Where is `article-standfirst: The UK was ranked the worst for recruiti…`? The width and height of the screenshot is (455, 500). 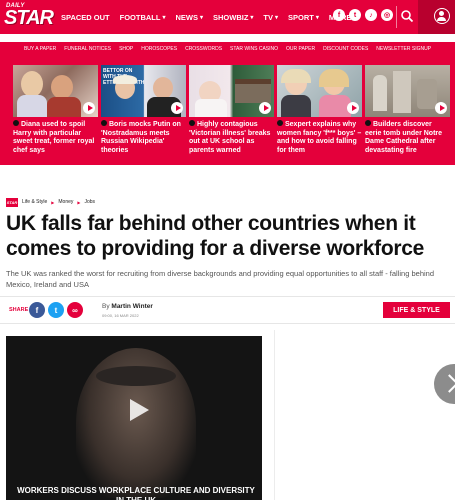
article-standfirst: The UK was ranked the worst for recruiti… is located at coordinates (220, 279).